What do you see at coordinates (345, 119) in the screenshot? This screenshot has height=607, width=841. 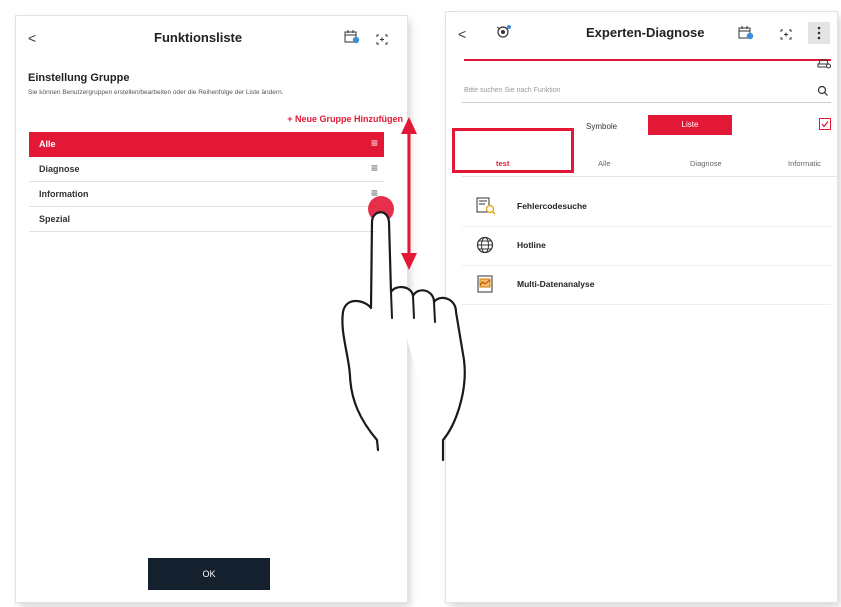 I see `add-group-button: + Neue Gruppe Hinzufügen` at bounding box center [345, 119].